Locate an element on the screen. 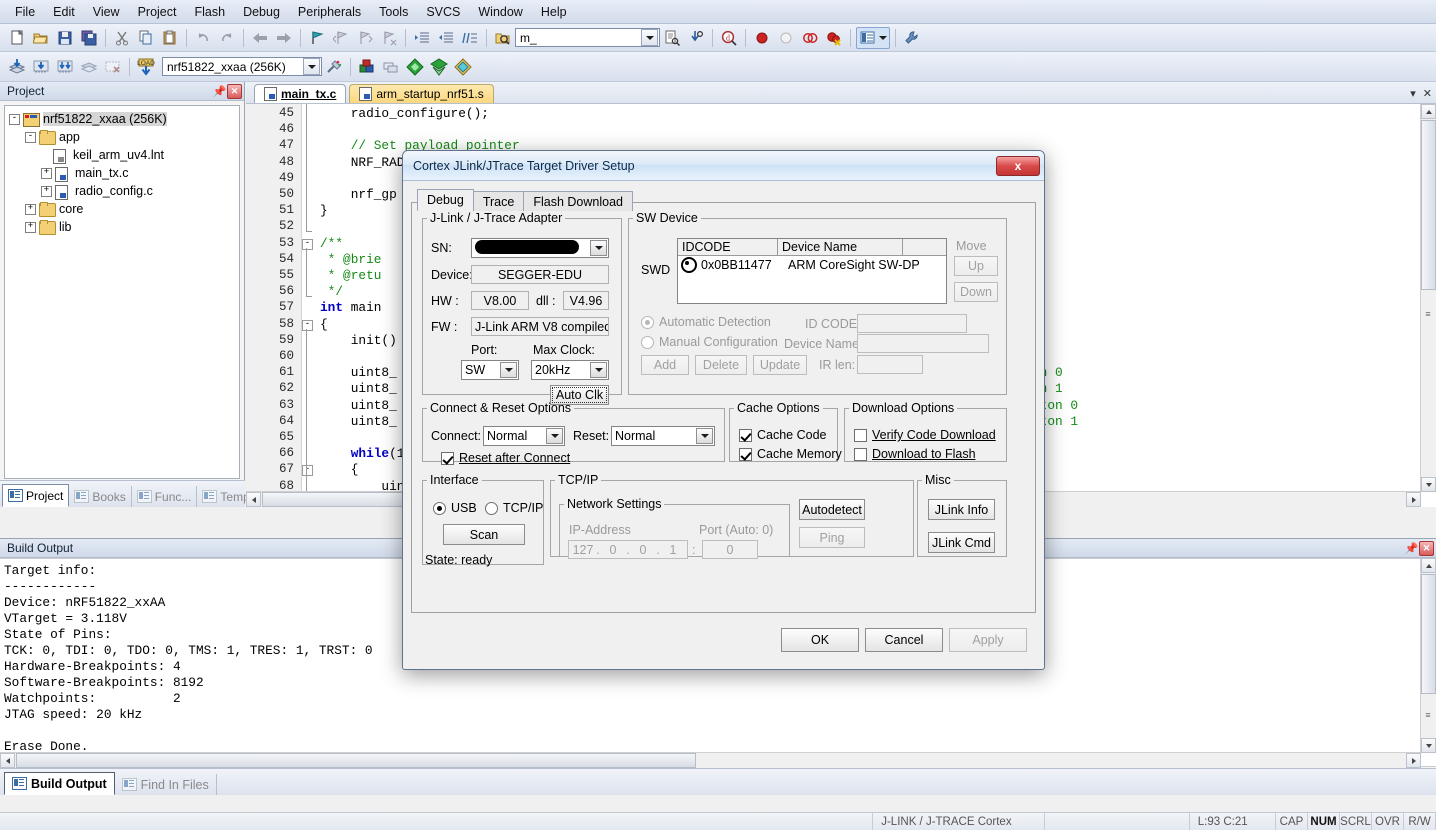  multi-project-icon is located at coordinates (391, 67).